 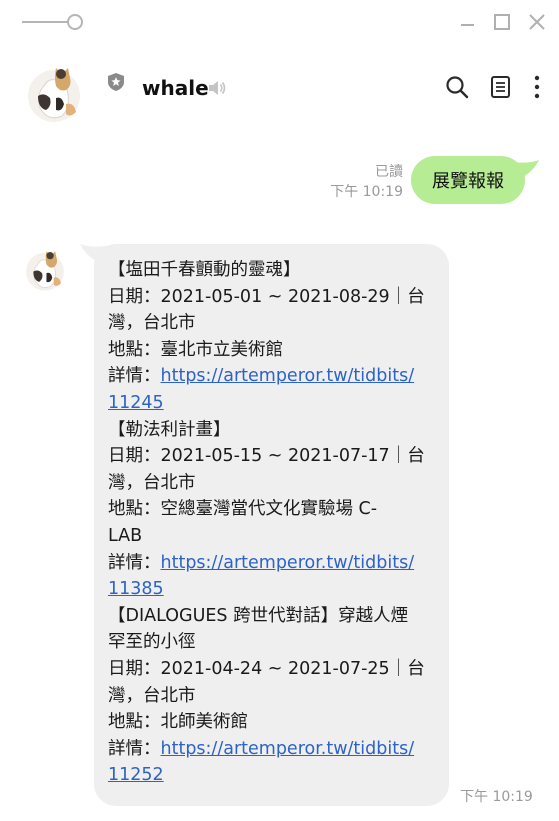 What do you see at coordinates (136, 403) in the screenshot?
I see `detail-link: 11245` at bounding box center [136, 403].